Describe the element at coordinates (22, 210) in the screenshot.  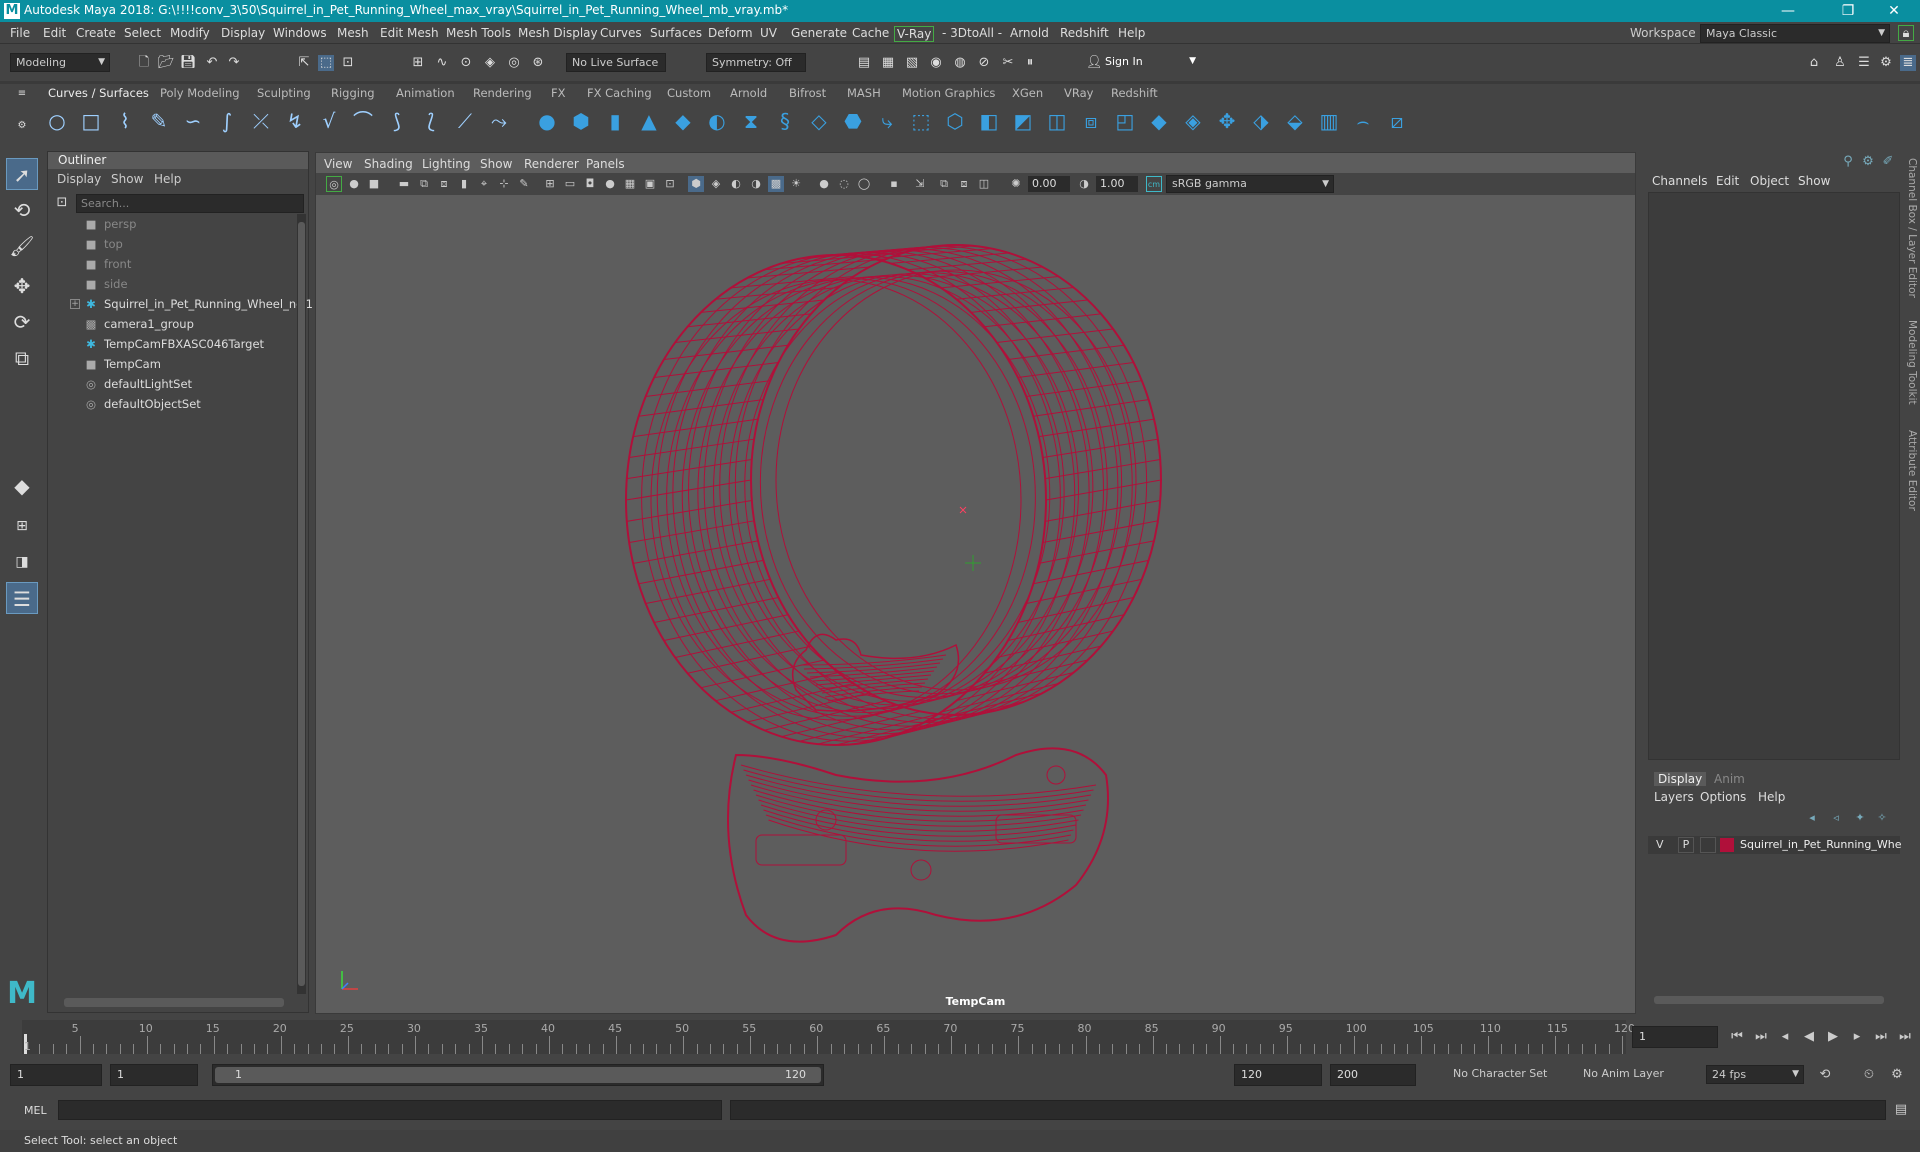
I see `lasso-tool-icon: ⟲` at that location.